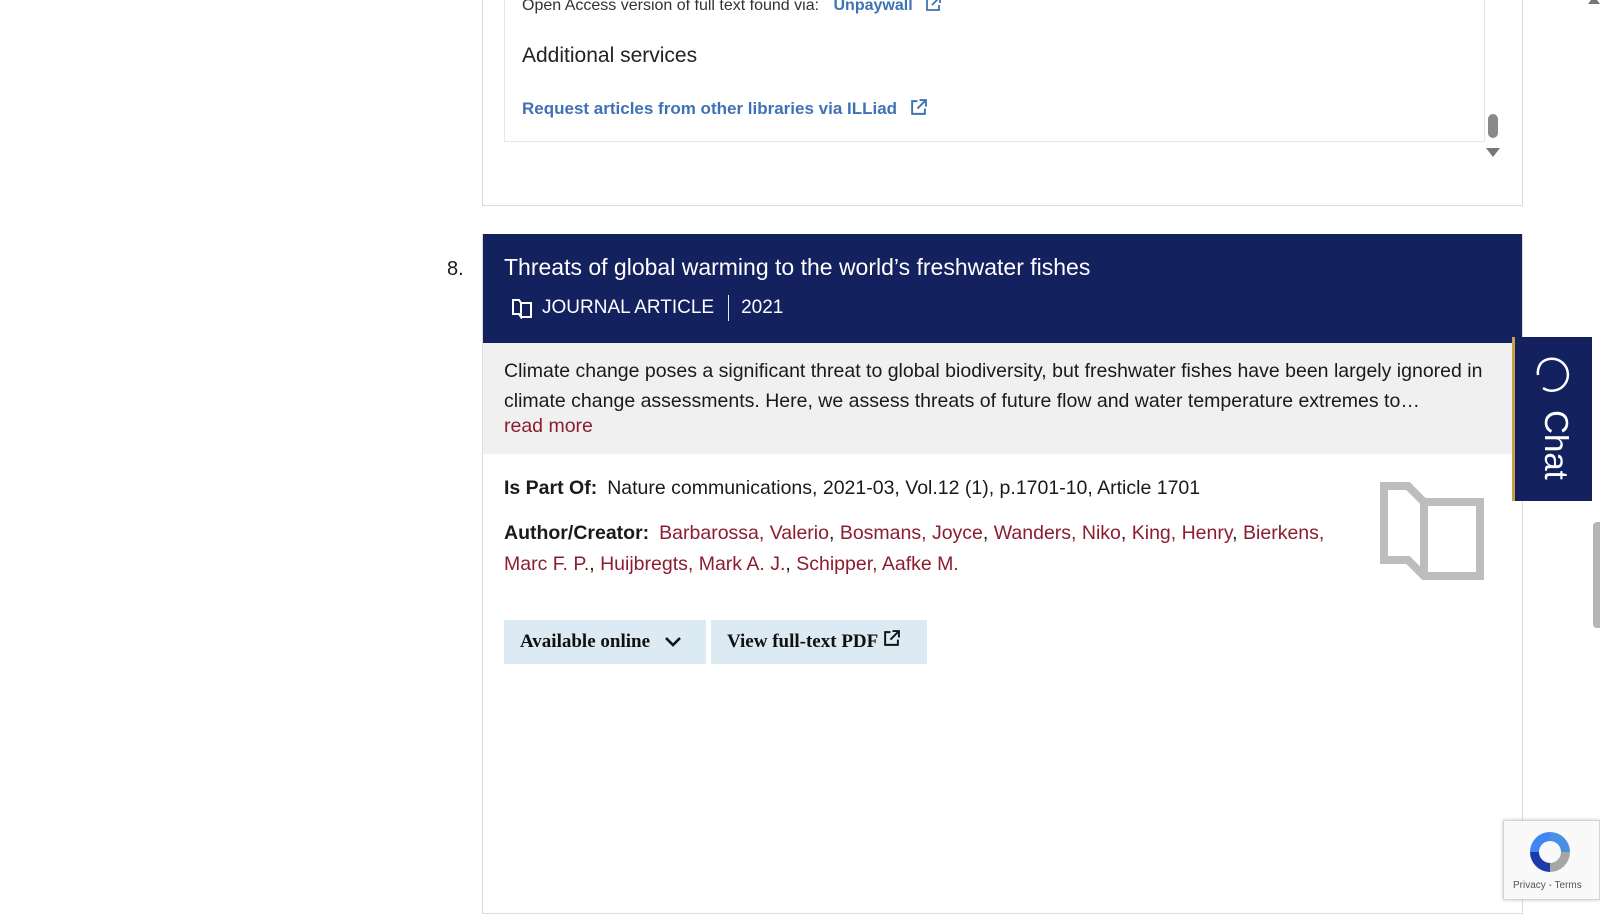  I want to click on result-type-row: JOURNAL ARTICLE 2021, so click(646, 308).